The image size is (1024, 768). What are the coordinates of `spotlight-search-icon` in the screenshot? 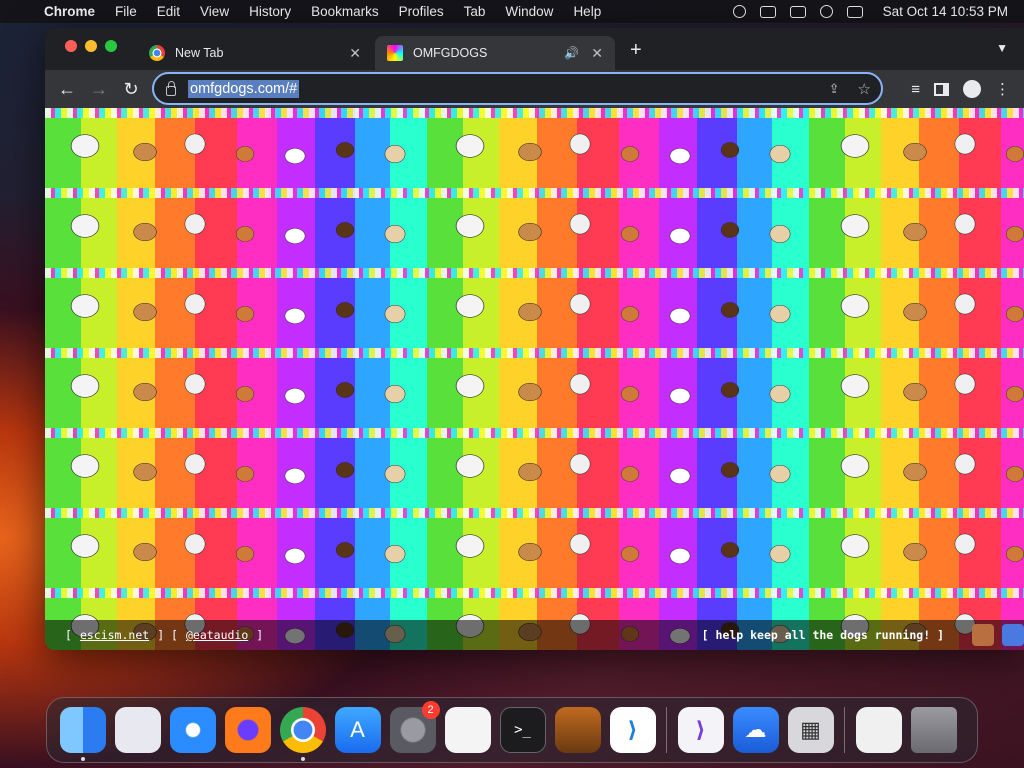 It's located at (826, 11).